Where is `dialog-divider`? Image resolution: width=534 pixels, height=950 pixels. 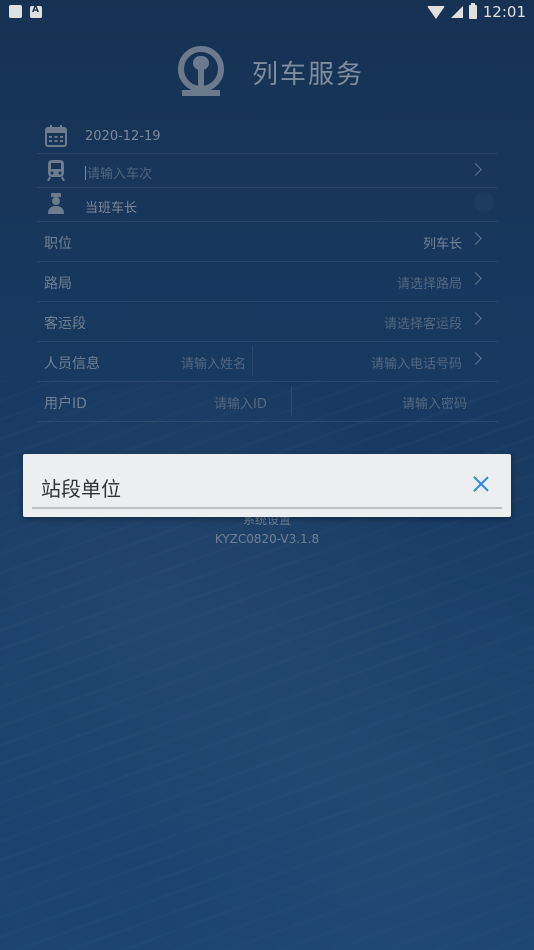 dialog-divider is located at coordinates (267, 508).